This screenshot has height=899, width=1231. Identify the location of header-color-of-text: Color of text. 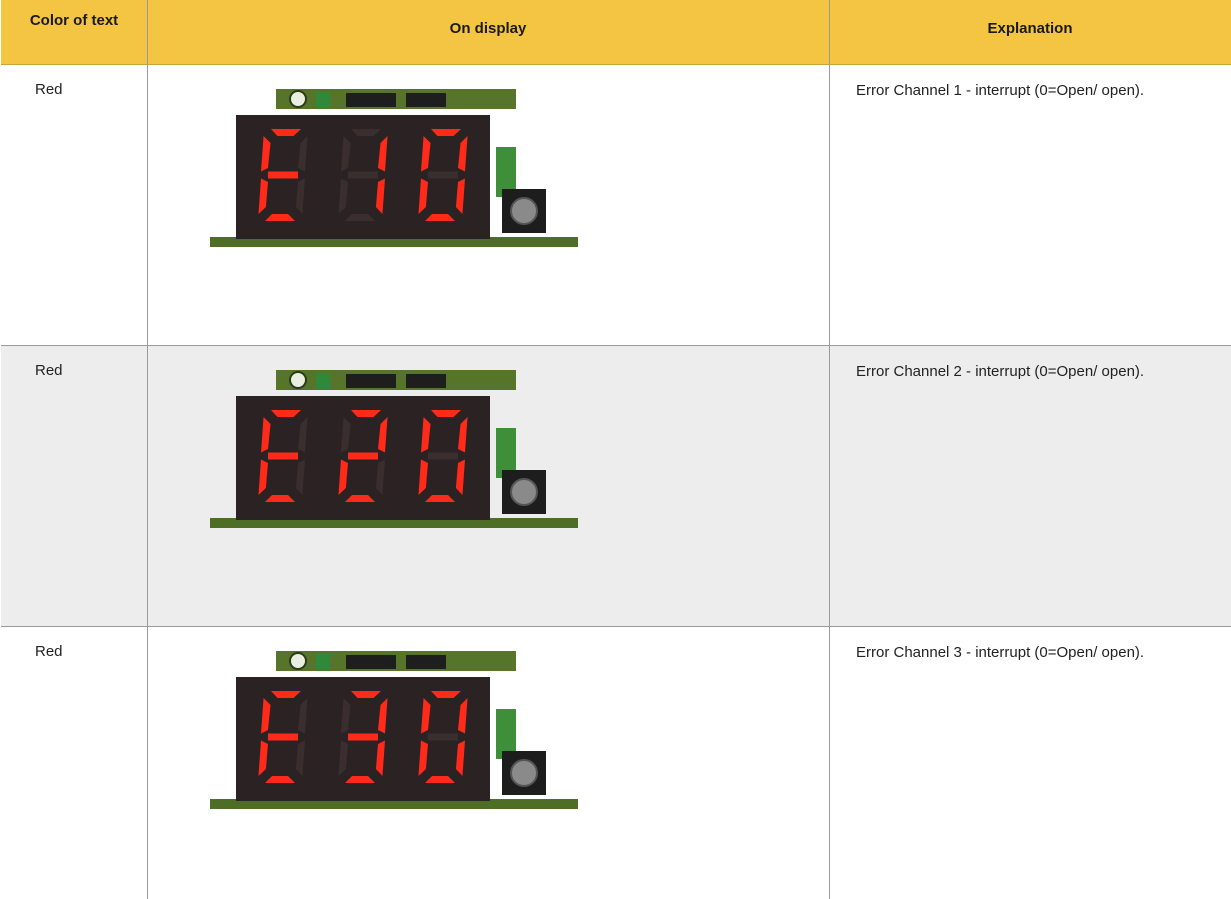
(74, 20).